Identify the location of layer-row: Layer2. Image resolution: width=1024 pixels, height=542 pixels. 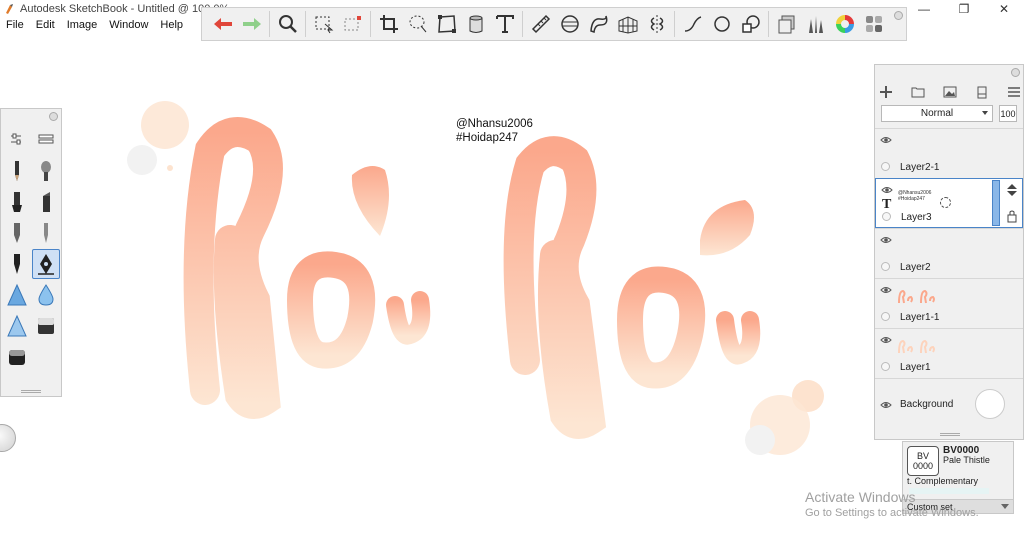
(949, 253).